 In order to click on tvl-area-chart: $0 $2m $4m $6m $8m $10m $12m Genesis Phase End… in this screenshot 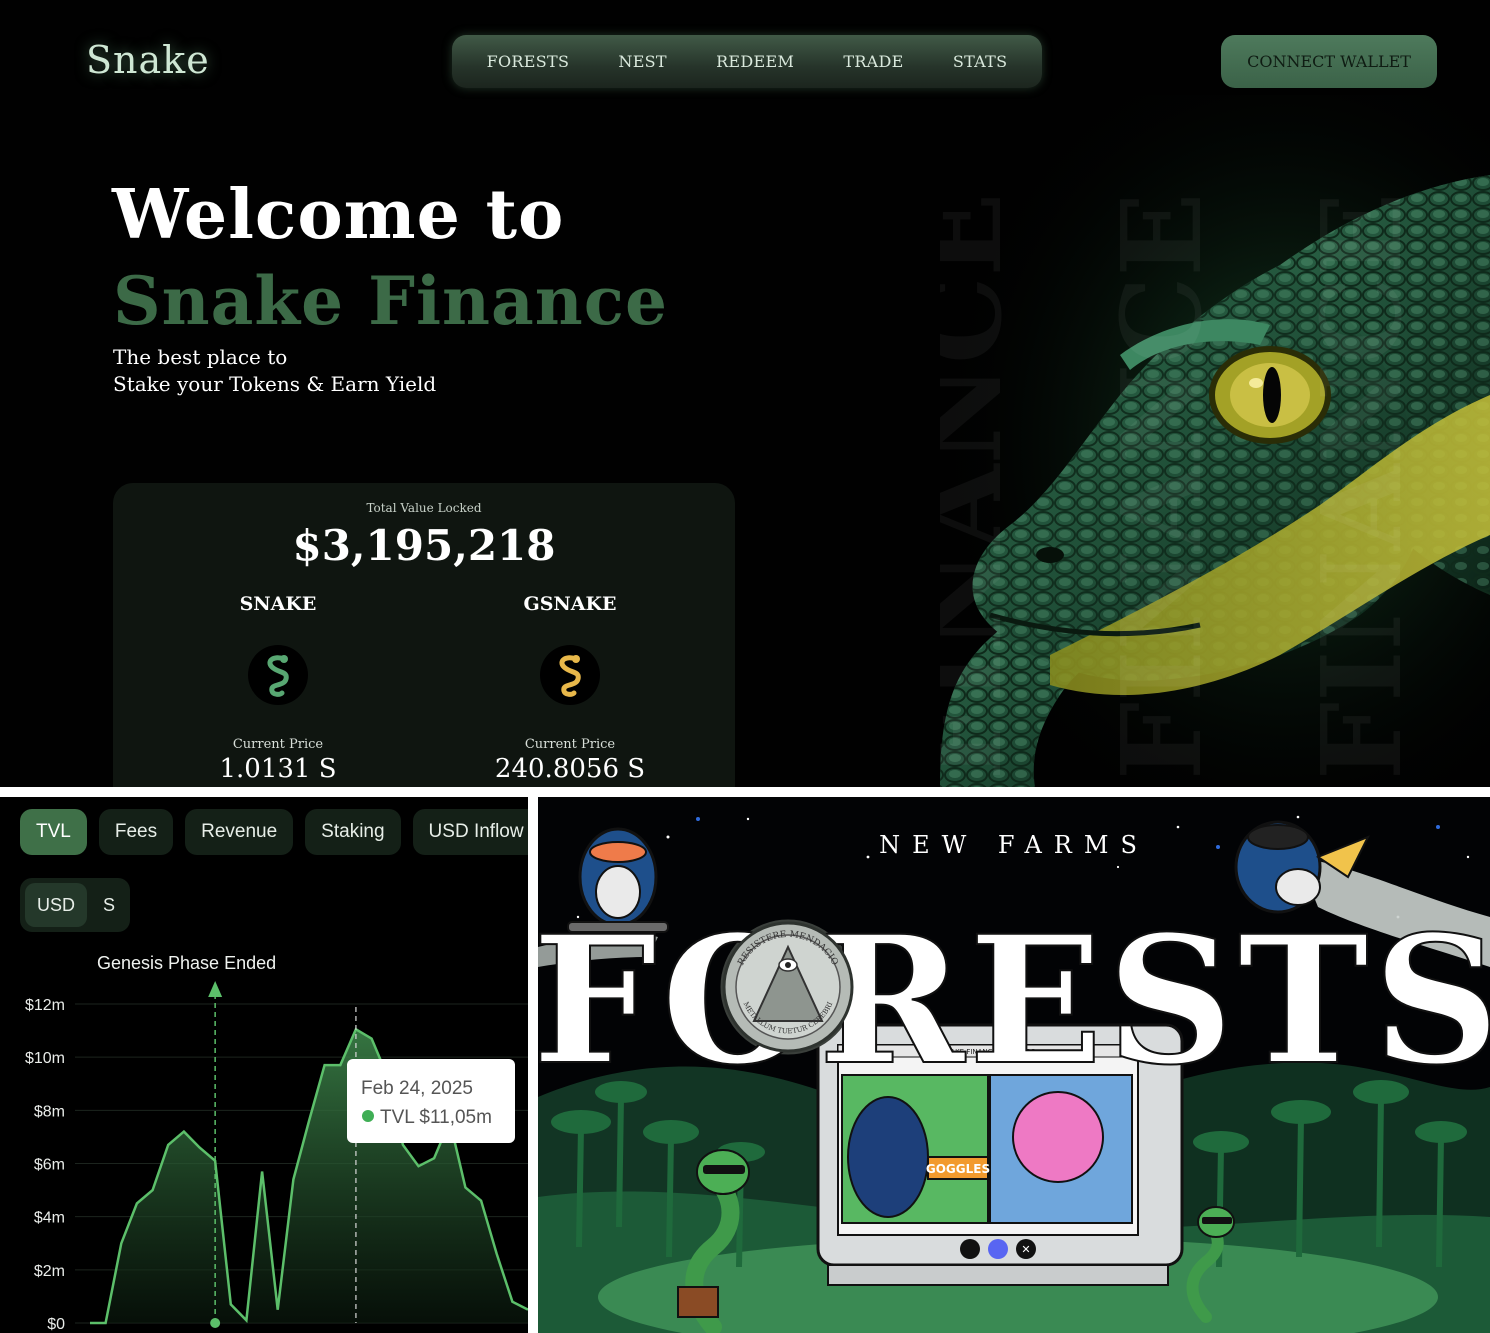, I will do `click(276, 1143)`.